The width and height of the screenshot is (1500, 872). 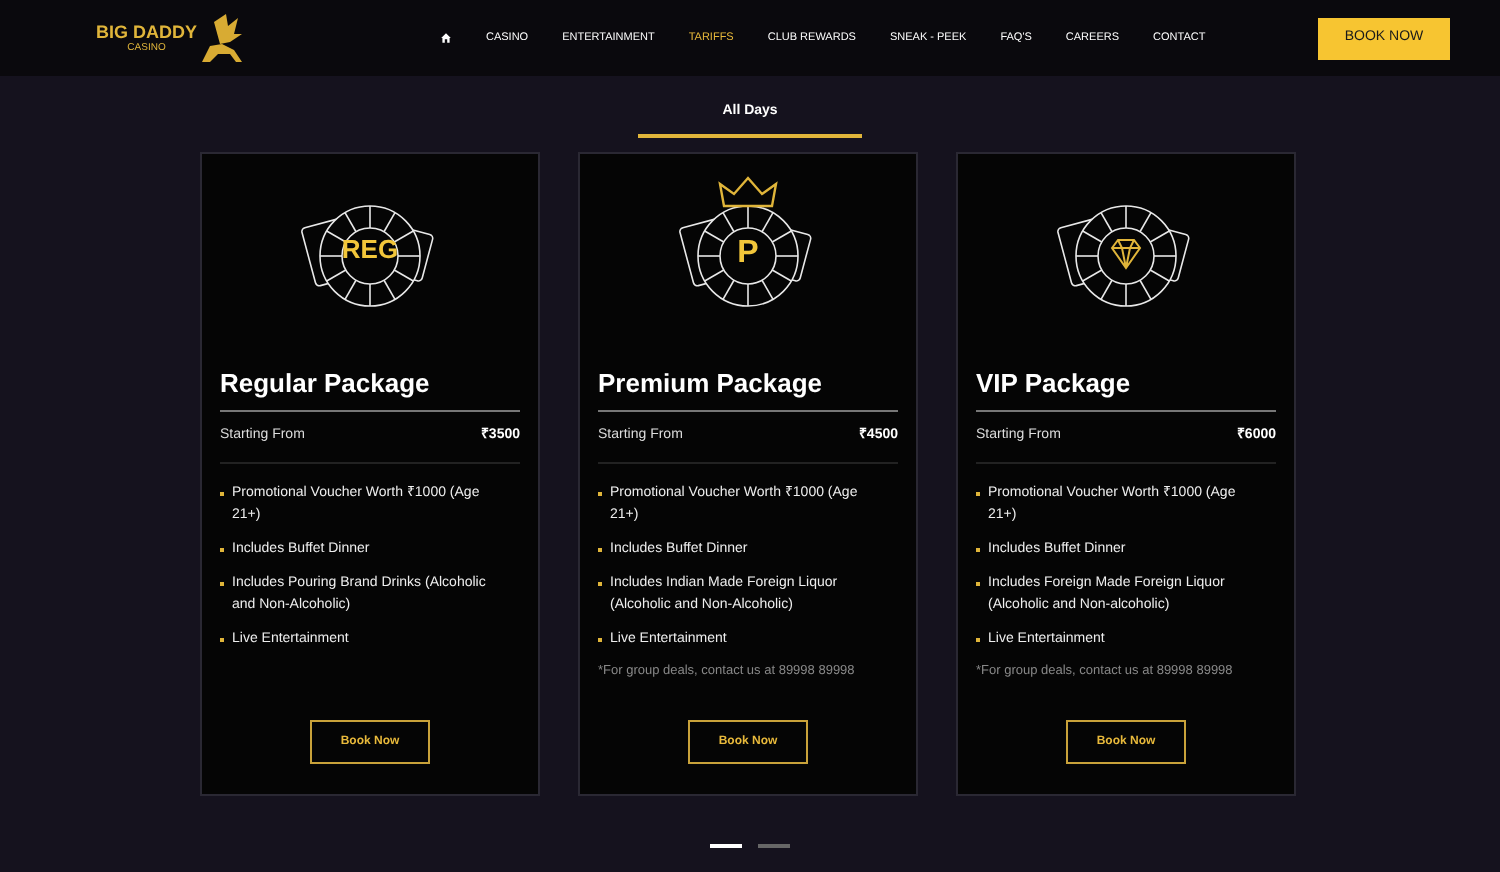 What do you see at coordinates (1054, 383) in the screenshot?
I see `package-title: VIP Package` at bounding box center [1054, 383].